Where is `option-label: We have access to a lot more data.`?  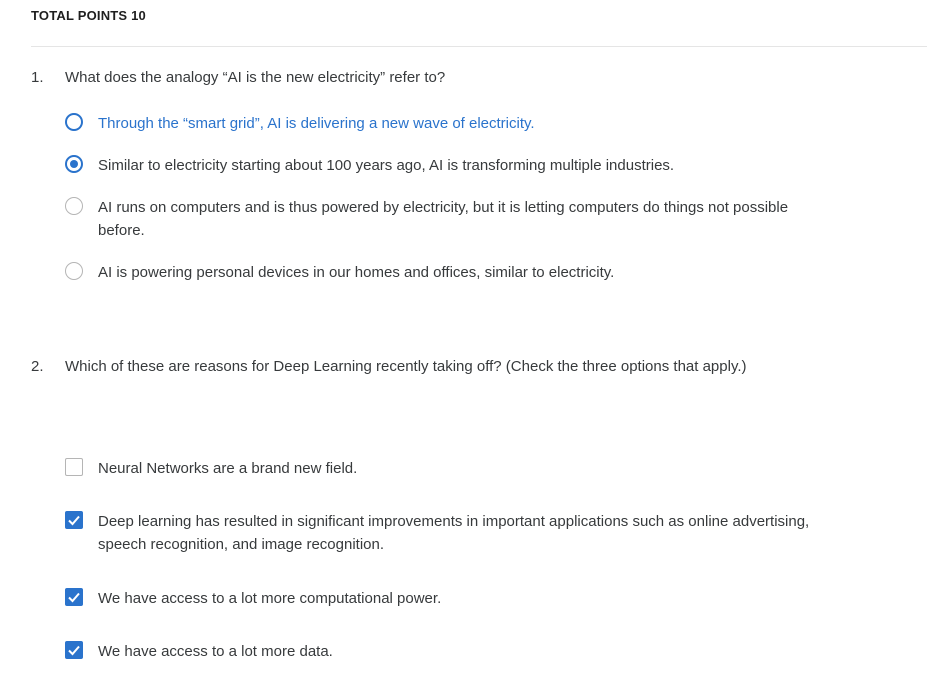
option-label: We have access to a lot more data. is located at coordinates (215, 651).